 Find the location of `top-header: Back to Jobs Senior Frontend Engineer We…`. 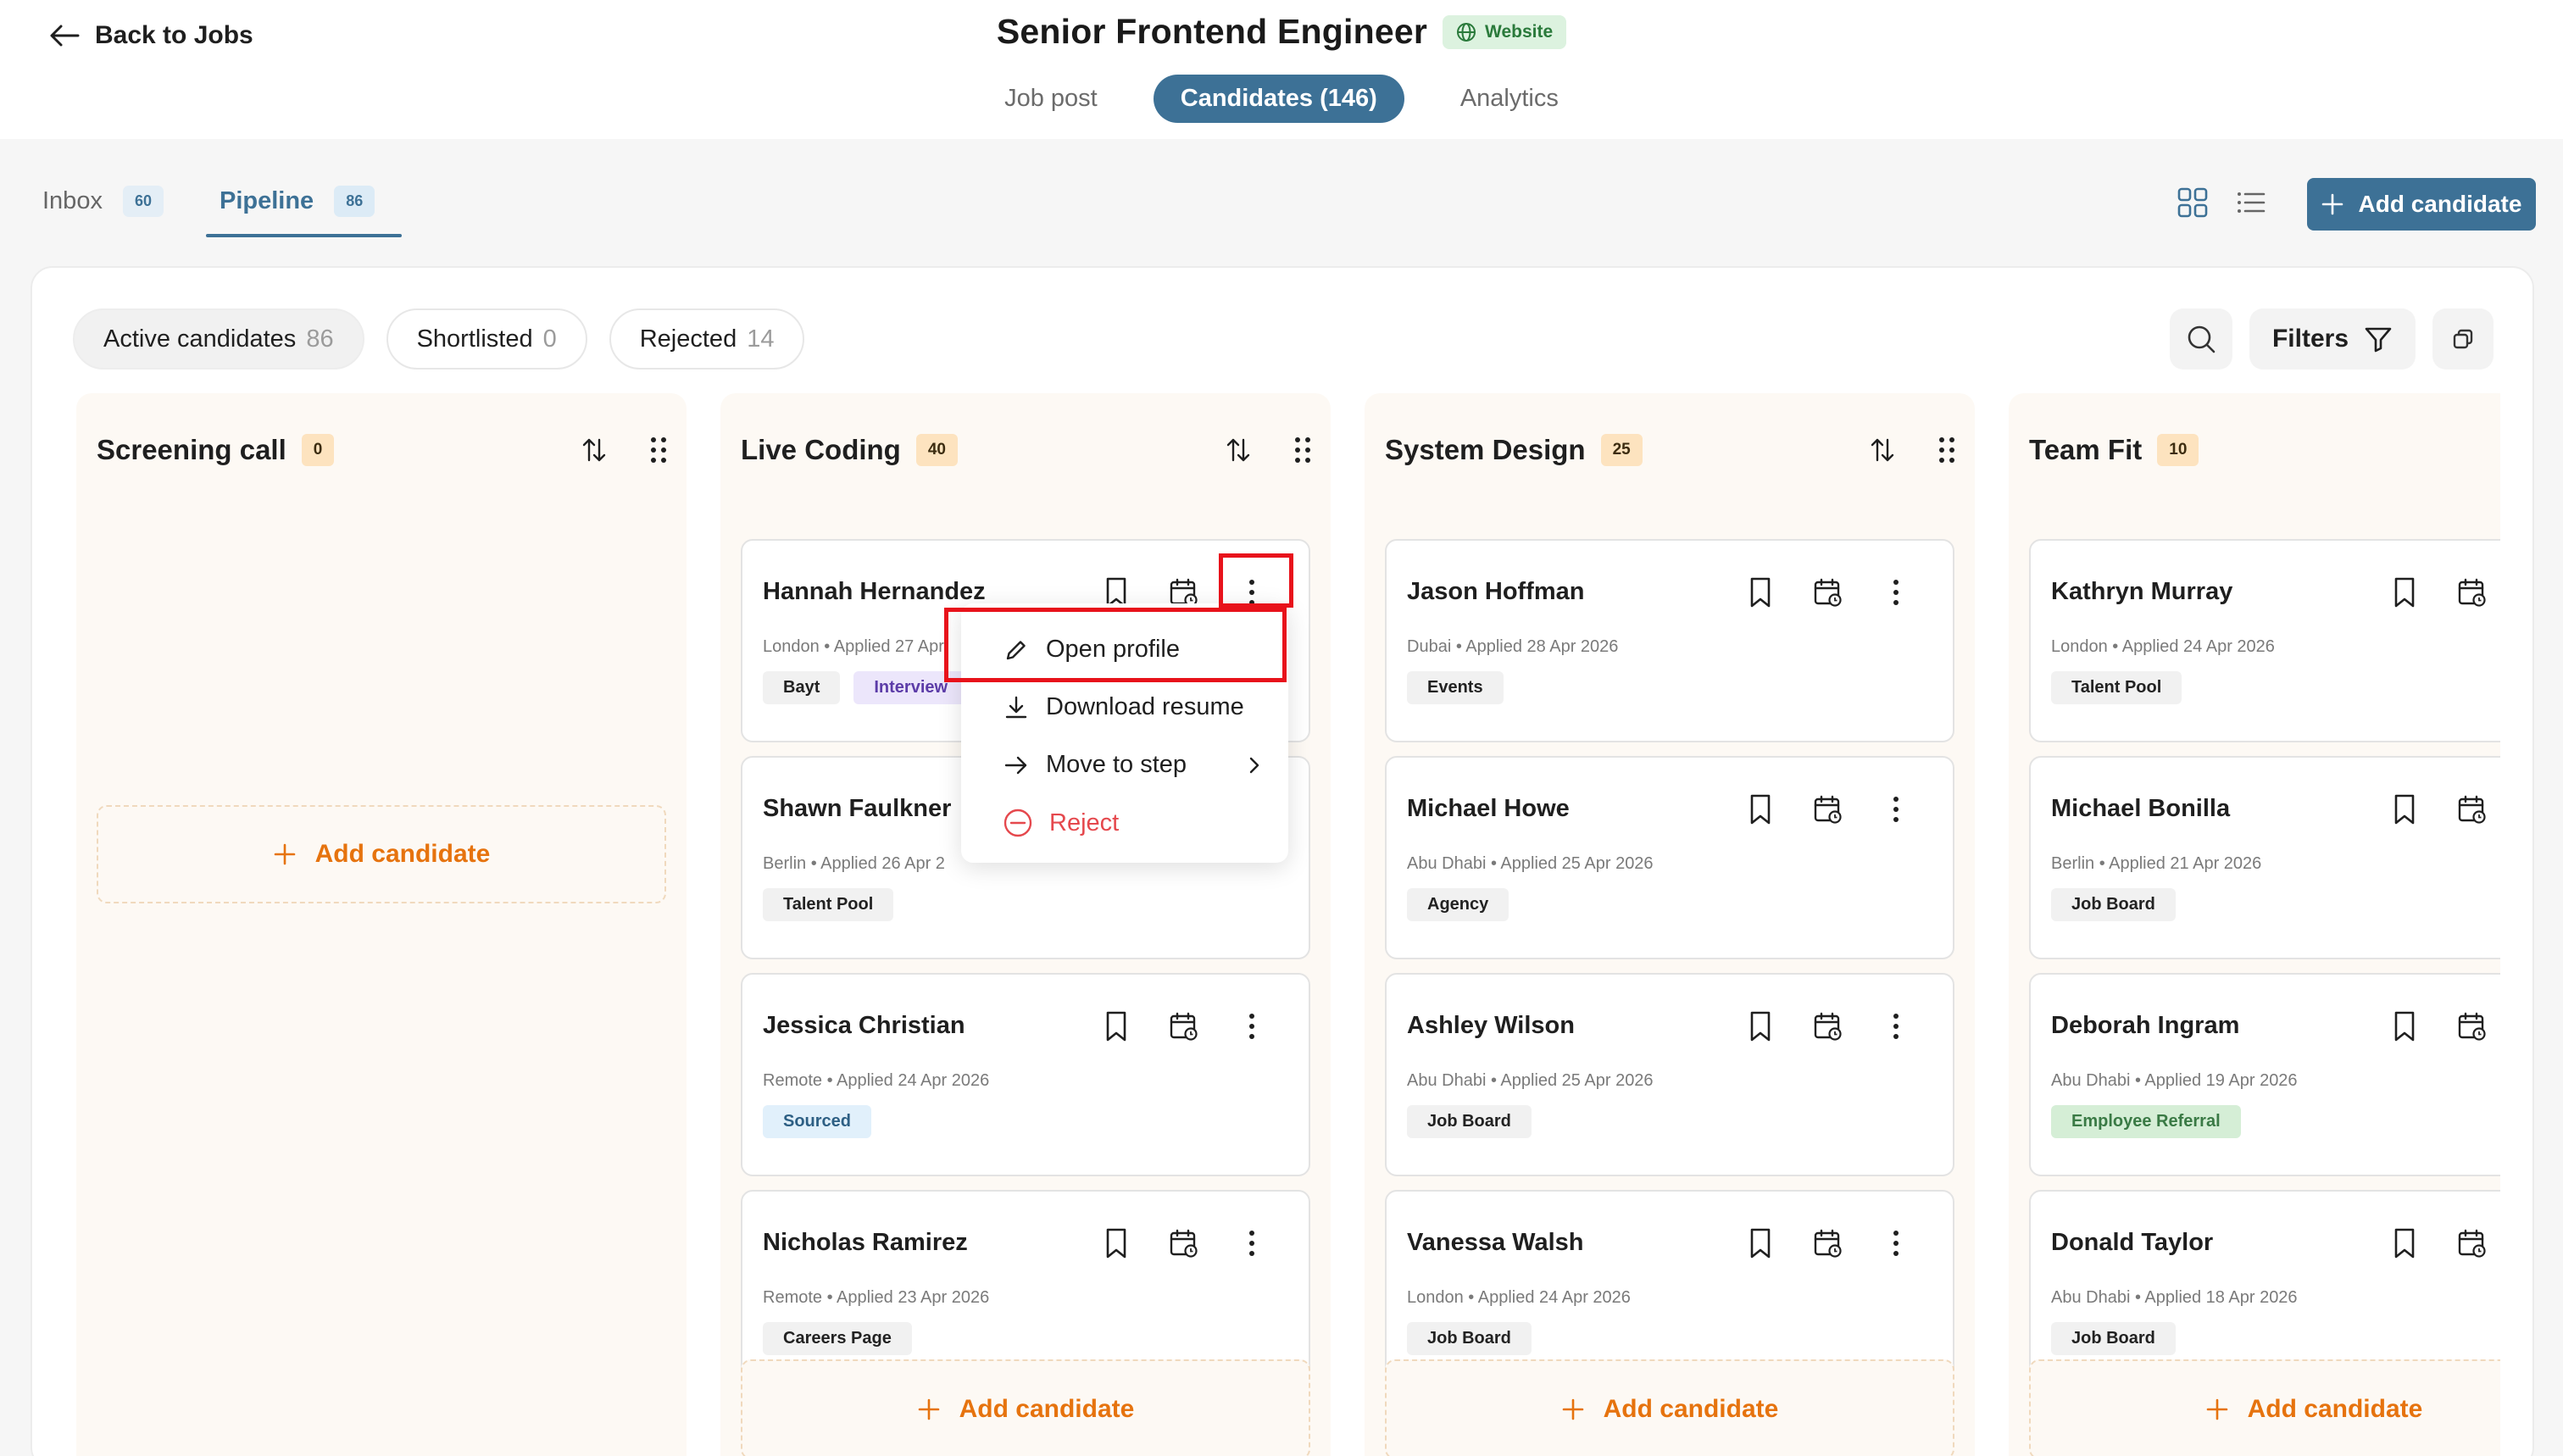

top-header: Back to Jobs Senior Frontend Engineer We… is located at coordinates (1281, 69).